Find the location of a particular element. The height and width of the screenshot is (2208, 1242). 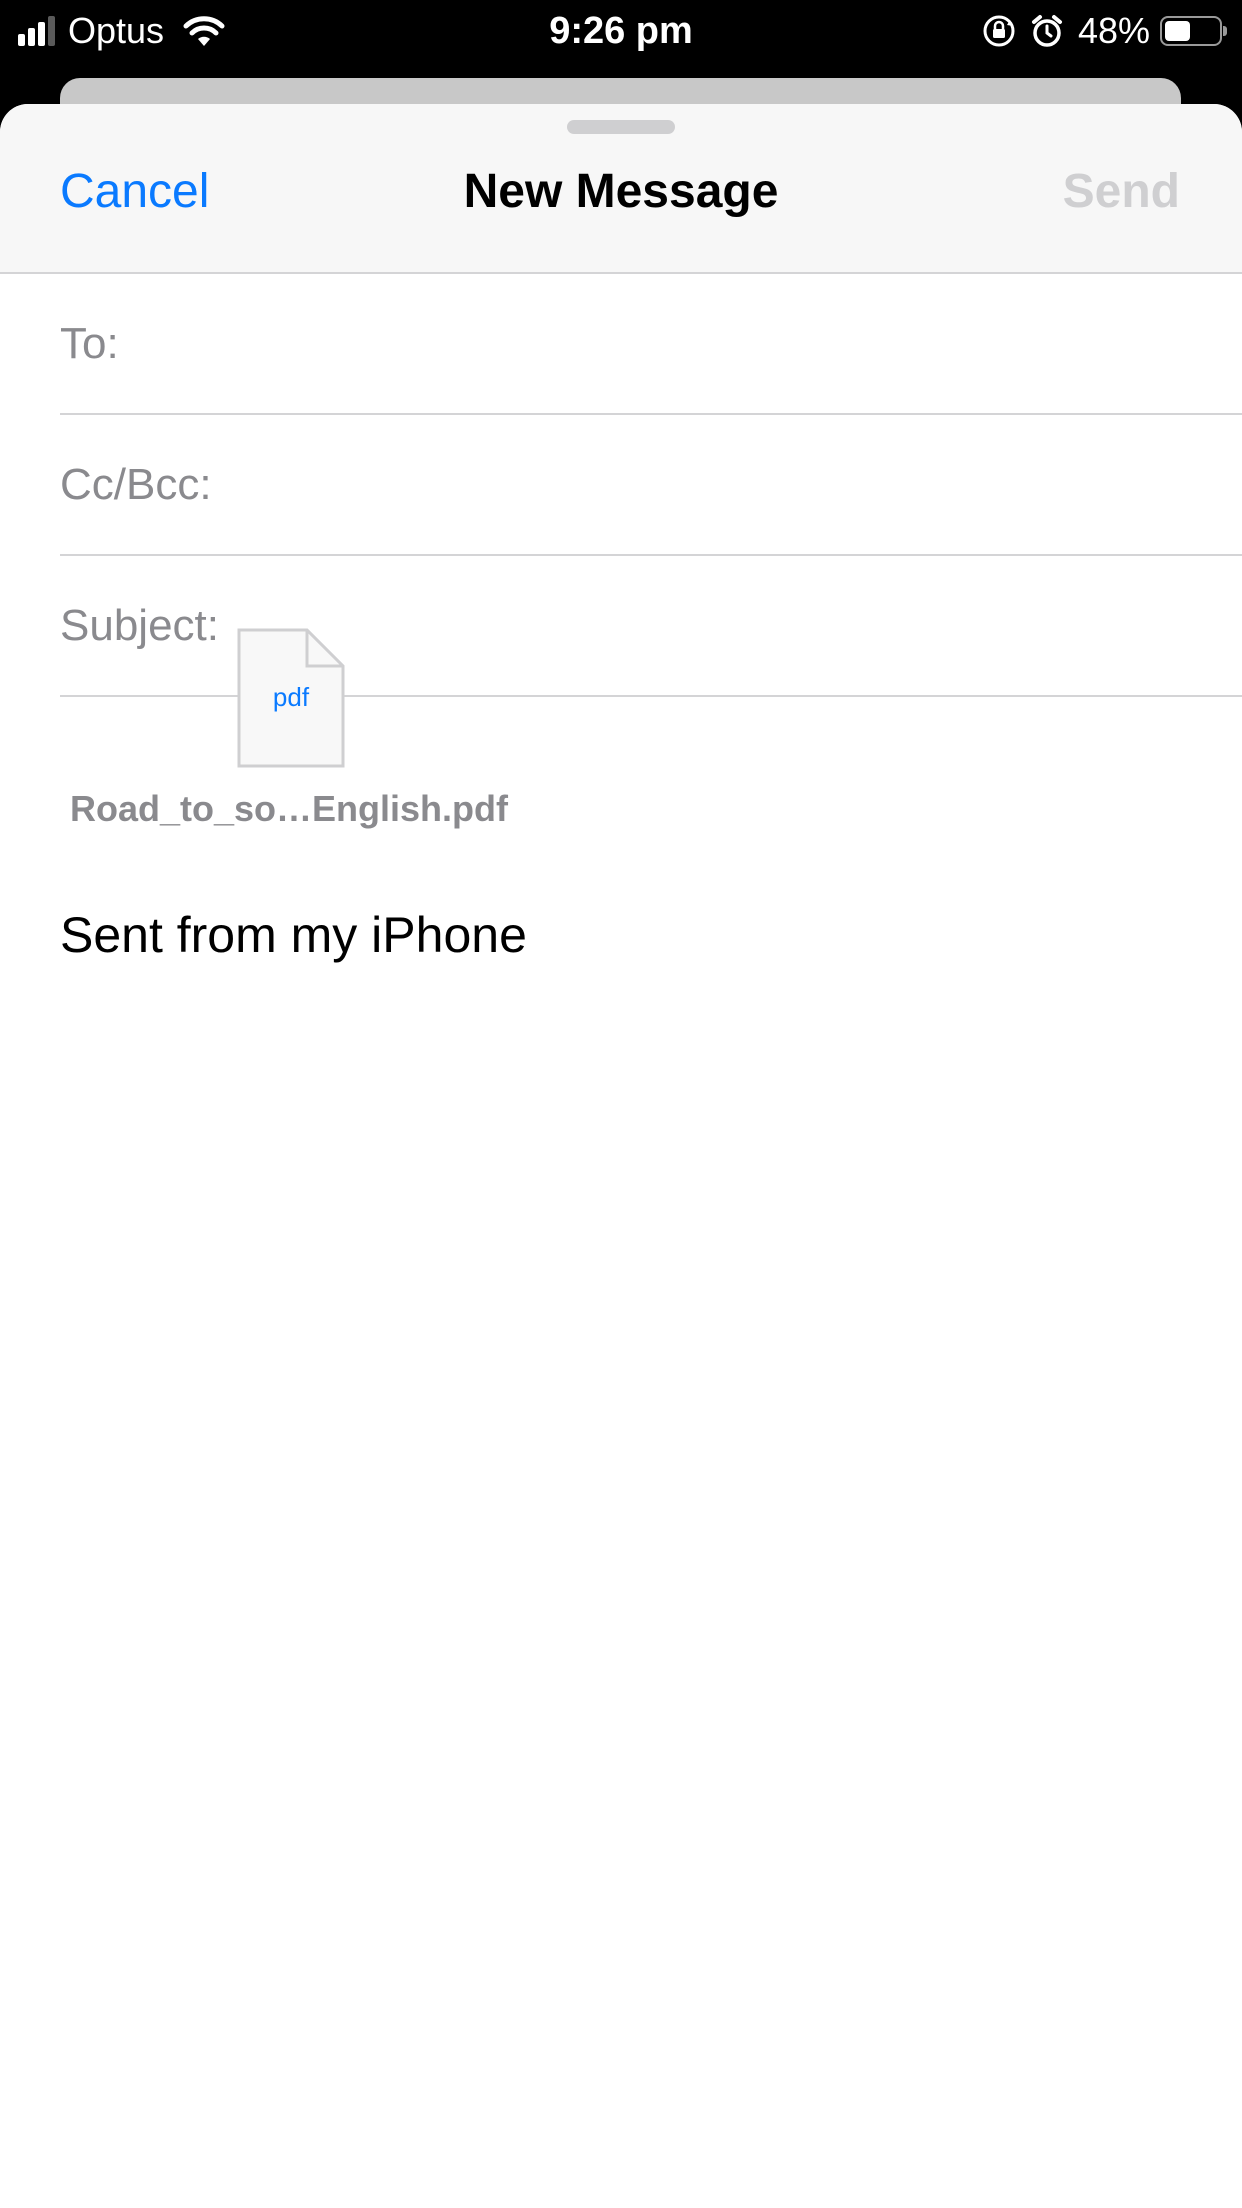

status-right: 48% is located at coordinates (1104, 31).